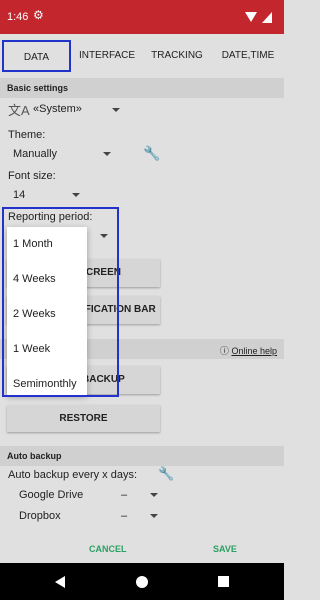 This screenshot has height=600, width=320. I want to click on language-select: «System», so click(57, 109).